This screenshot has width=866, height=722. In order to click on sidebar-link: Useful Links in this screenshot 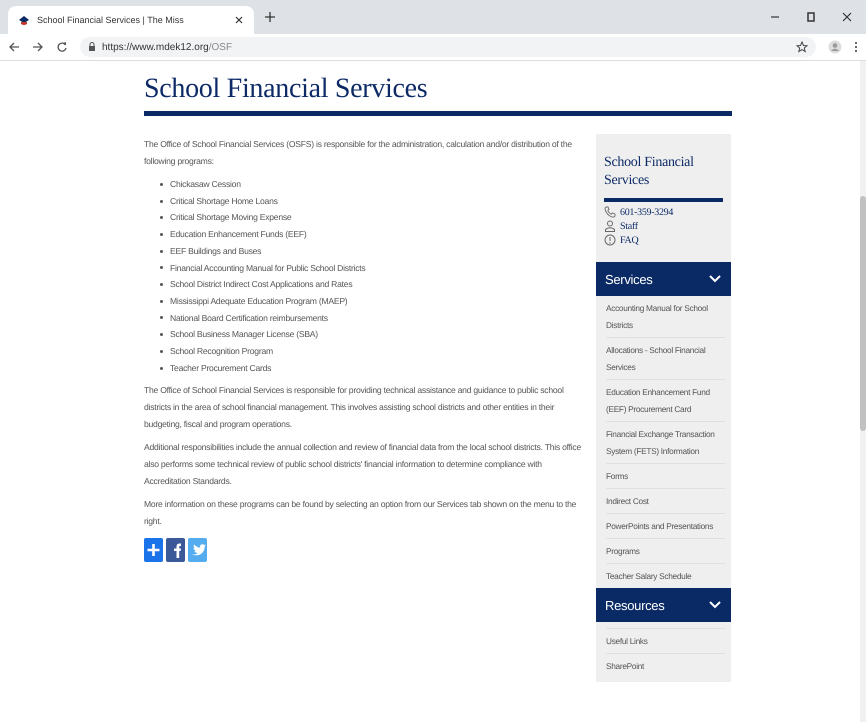, I will do `click(665, 641)`.